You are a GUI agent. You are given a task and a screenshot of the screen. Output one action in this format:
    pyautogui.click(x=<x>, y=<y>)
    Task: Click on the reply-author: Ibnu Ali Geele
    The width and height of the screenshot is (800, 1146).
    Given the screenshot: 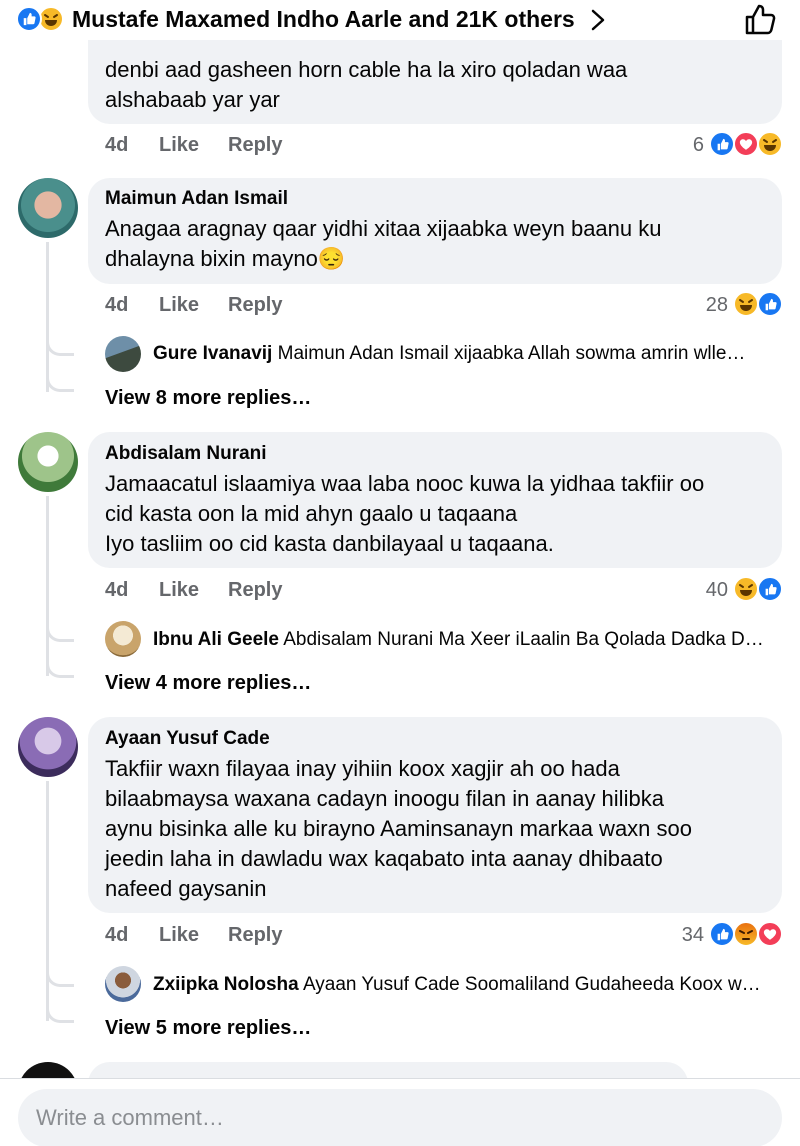 What is the action you would take?
    pyautogui.click(x=216, y=639)
    